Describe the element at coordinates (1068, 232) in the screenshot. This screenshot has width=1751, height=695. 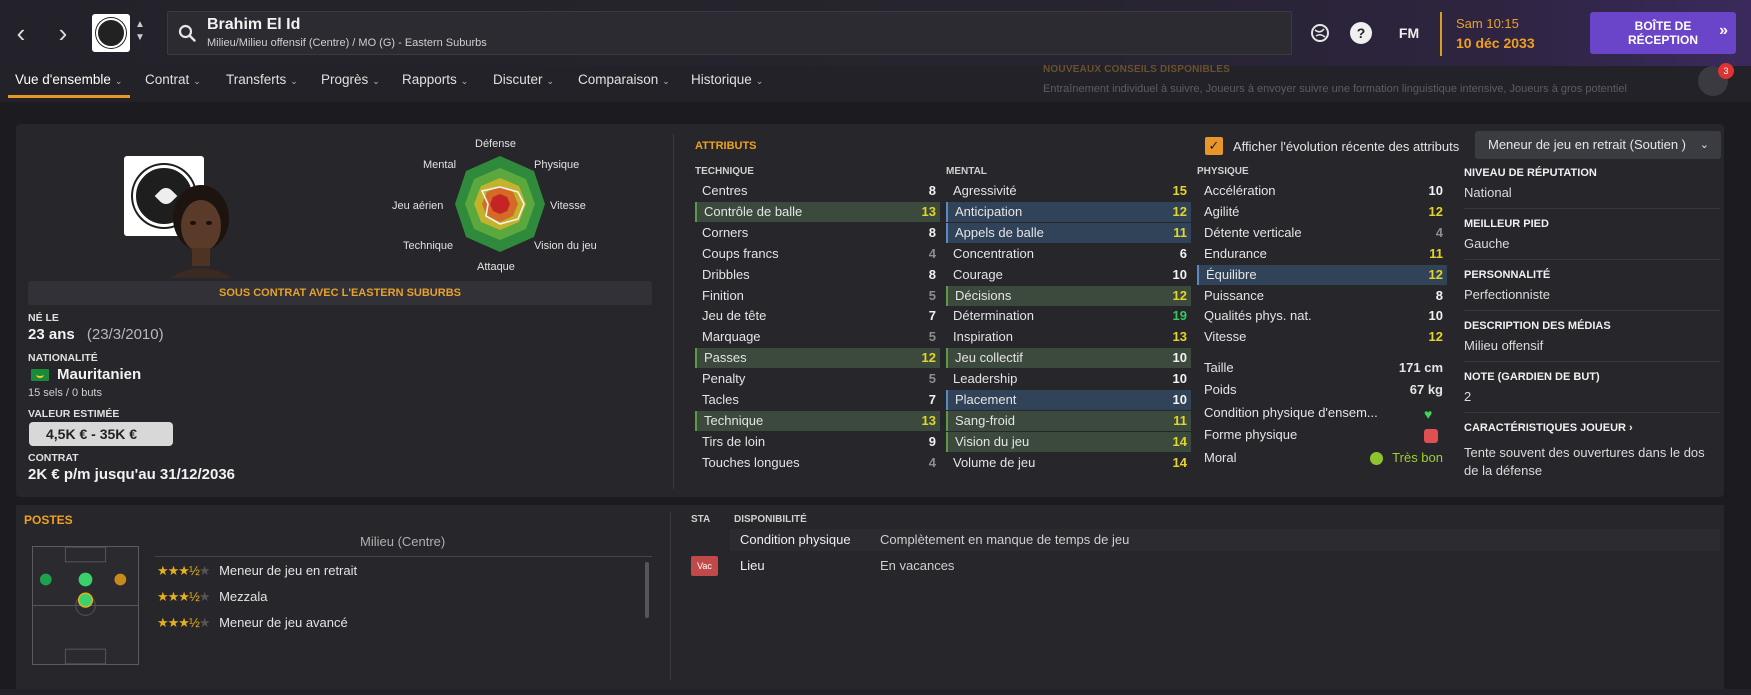
I see `attribute-row: Appels de balle 11` at that location.